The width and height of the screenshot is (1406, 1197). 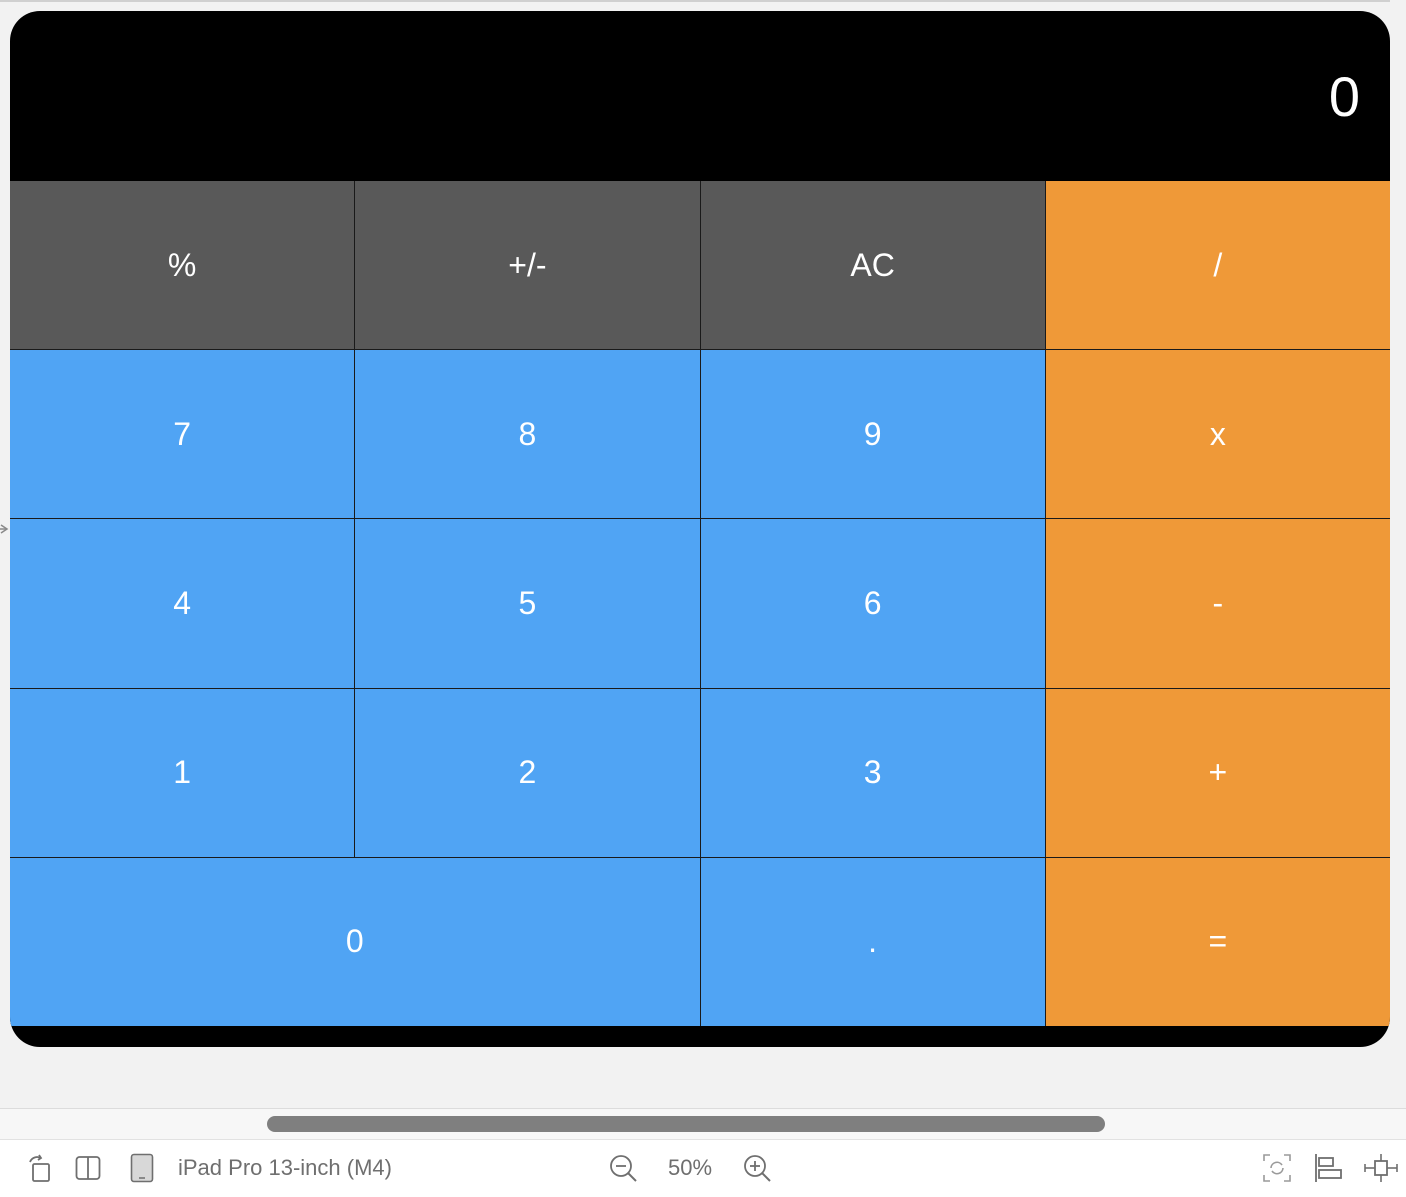 What do you see at coordinates (1217, 941) in the screenshot?
I see `equals-button: =` at bounding box center [1217, 941].